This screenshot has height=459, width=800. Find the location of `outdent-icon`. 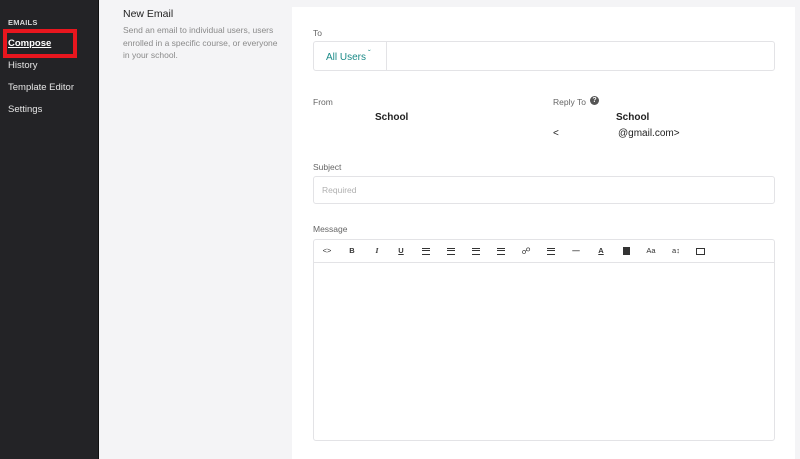

outdent-icon is located at coordinates (476, 251).